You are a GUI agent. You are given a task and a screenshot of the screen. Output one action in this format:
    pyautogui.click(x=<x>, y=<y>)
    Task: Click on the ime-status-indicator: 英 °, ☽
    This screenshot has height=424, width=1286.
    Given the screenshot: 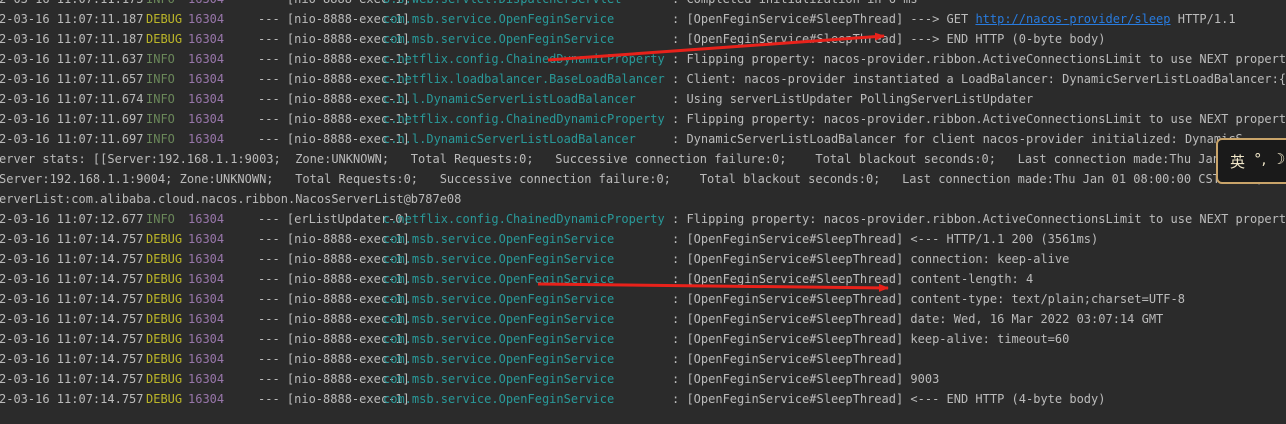 What is the action you would take?
    pyautogui.click(x=1251, y=161)
    